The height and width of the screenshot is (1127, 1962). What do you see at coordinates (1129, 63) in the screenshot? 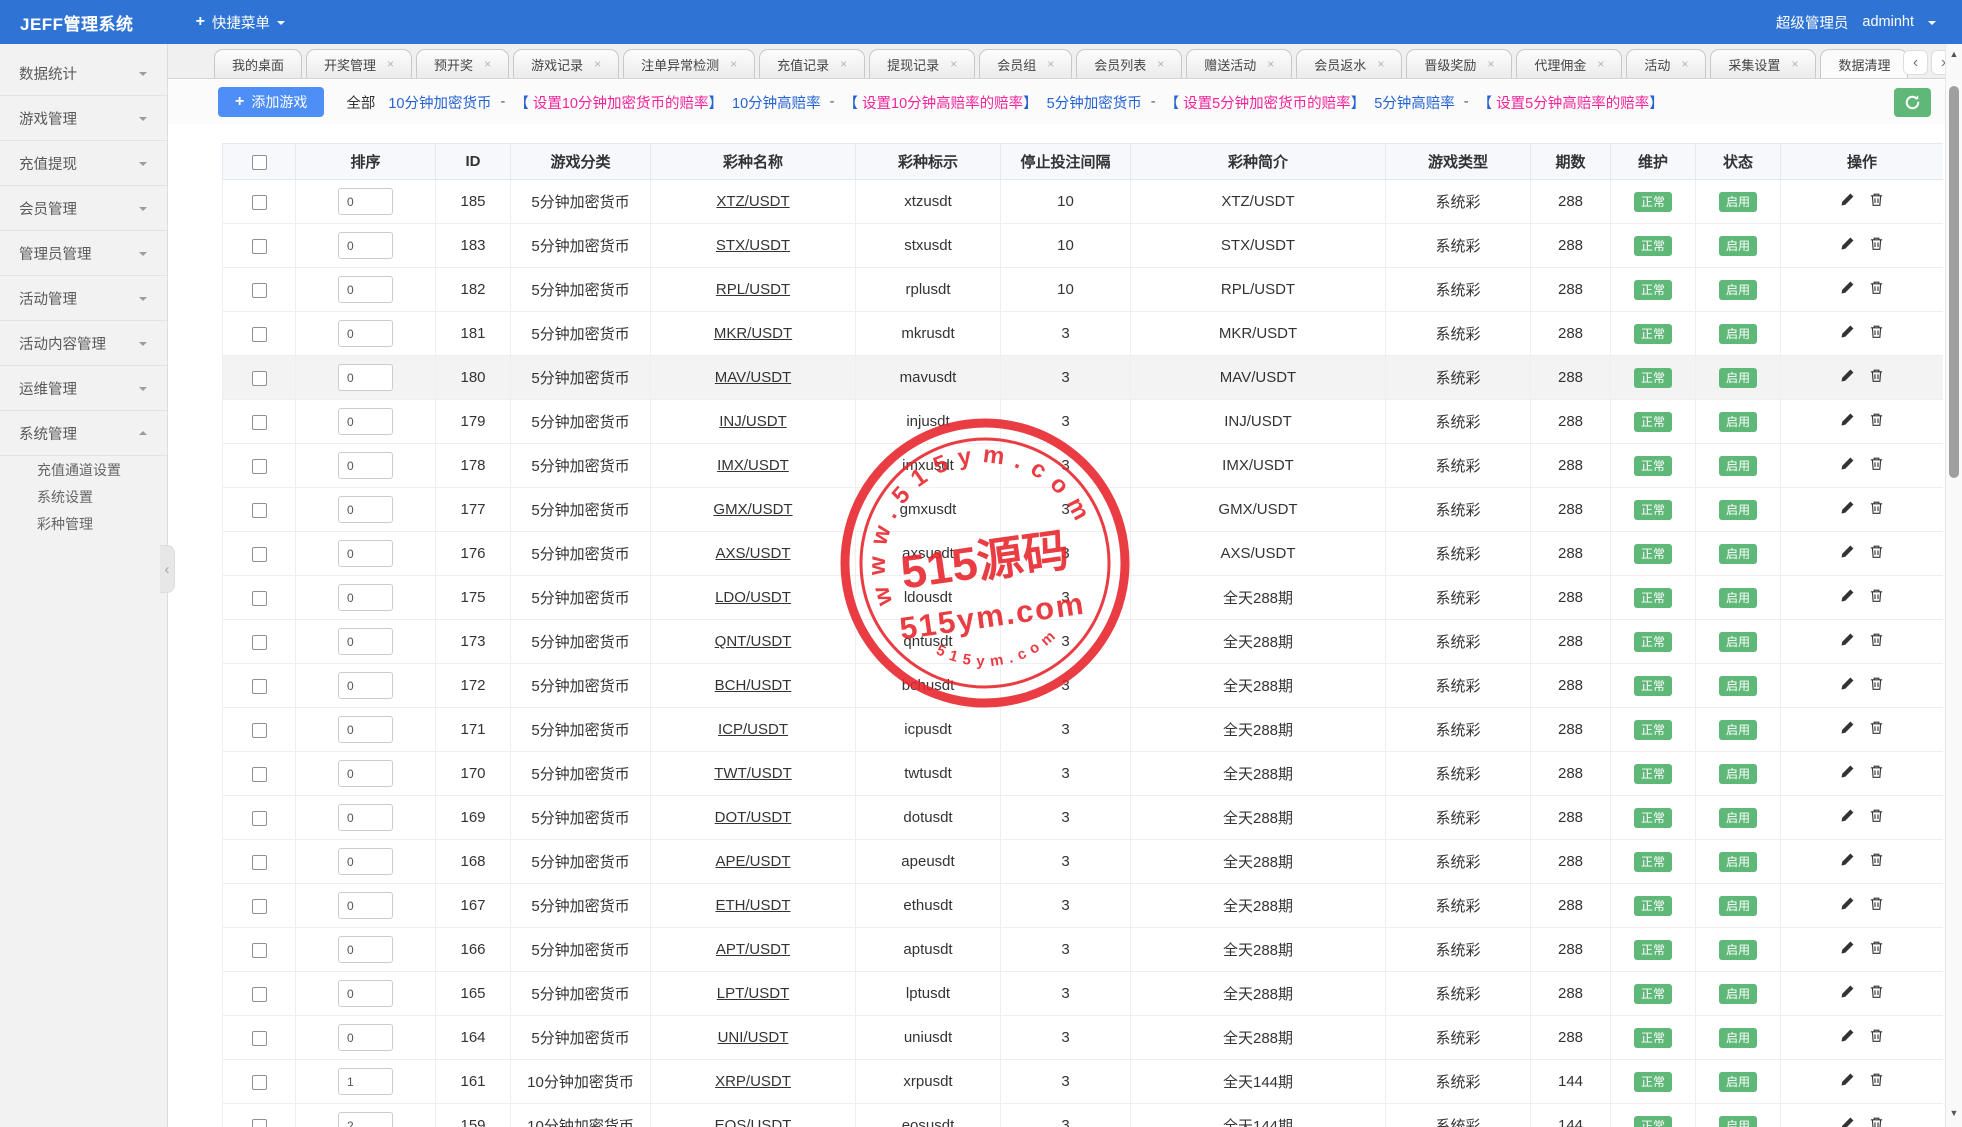
I see `tab-会员列表: 会员列表 ×` at bounding box center [1129, 63].